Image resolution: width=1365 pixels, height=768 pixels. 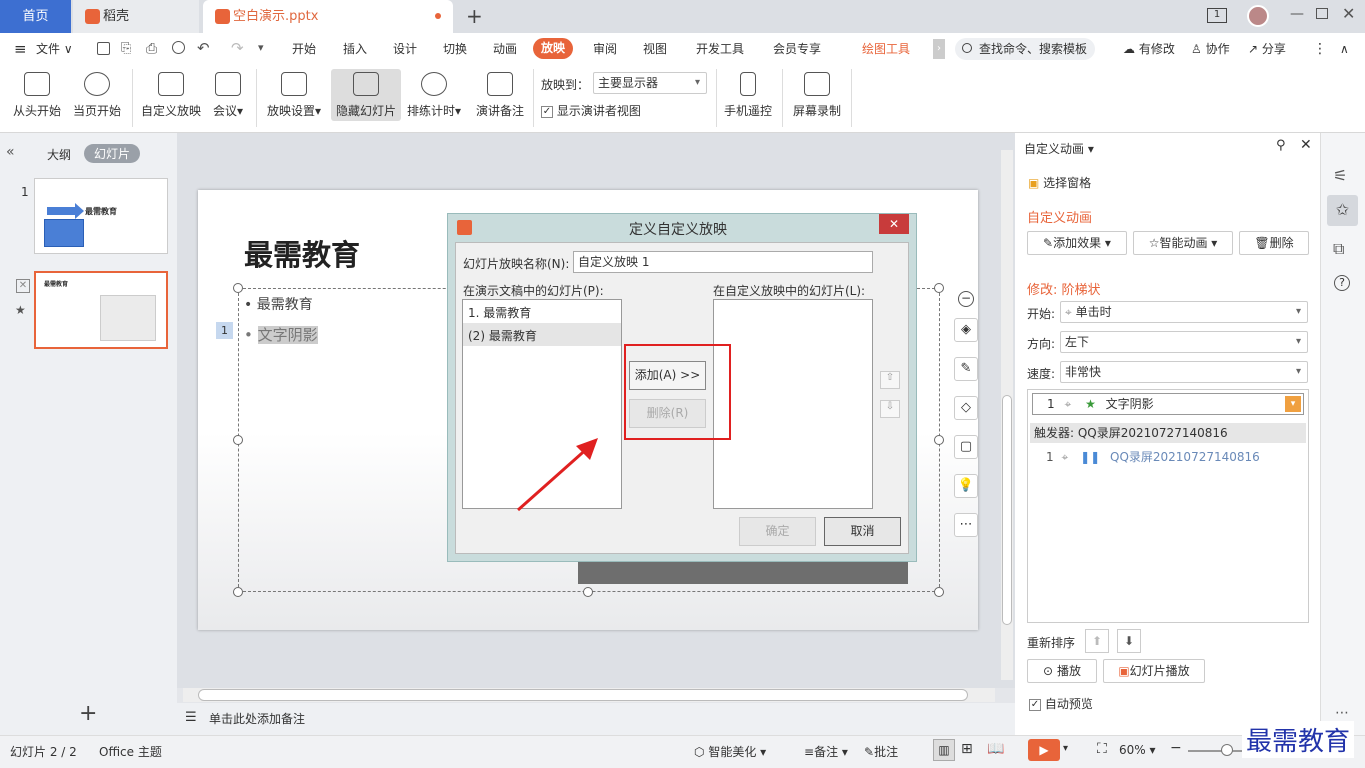 What do you see at coordinates (862, 531) in the screenshot?
I see `cancel-button: 取消` at bounding box center [862, 531].